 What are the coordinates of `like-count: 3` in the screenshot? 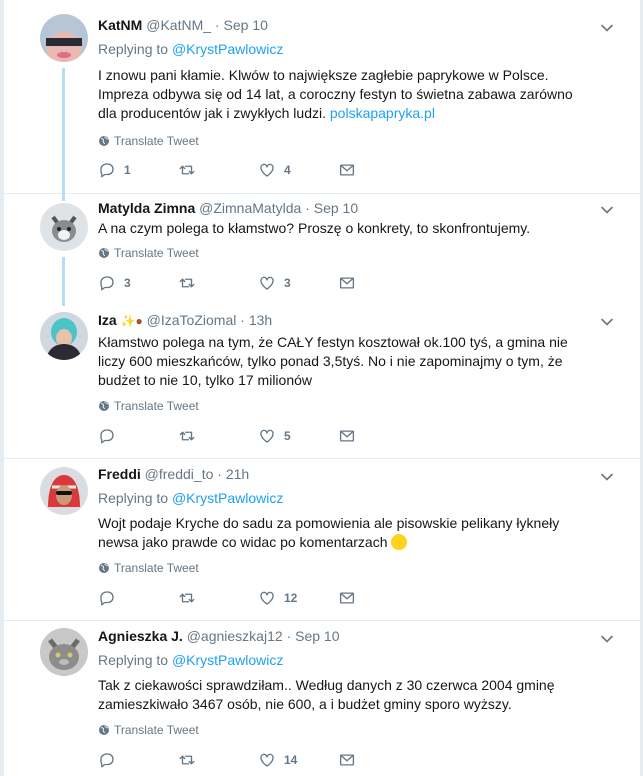 It's located at (287, 283).